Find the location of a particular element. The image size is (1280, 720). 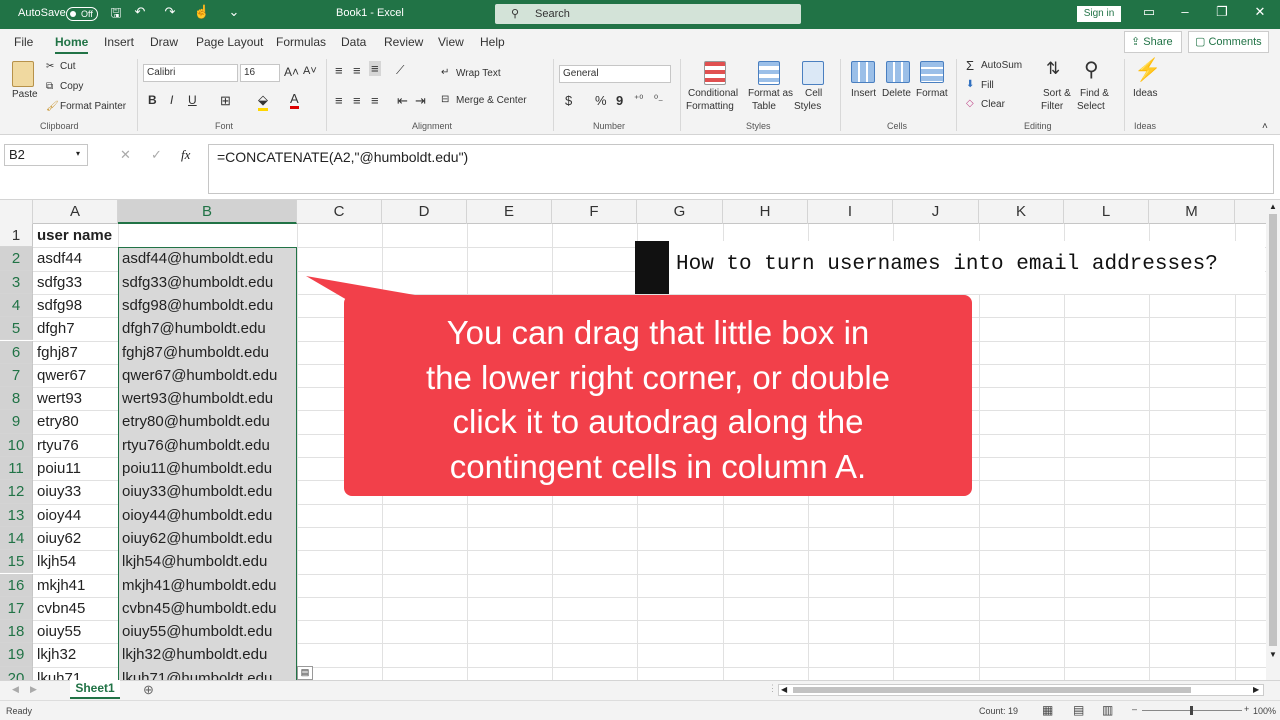

wrap-text-icon: ↵ is located at coordinates (445, 72).